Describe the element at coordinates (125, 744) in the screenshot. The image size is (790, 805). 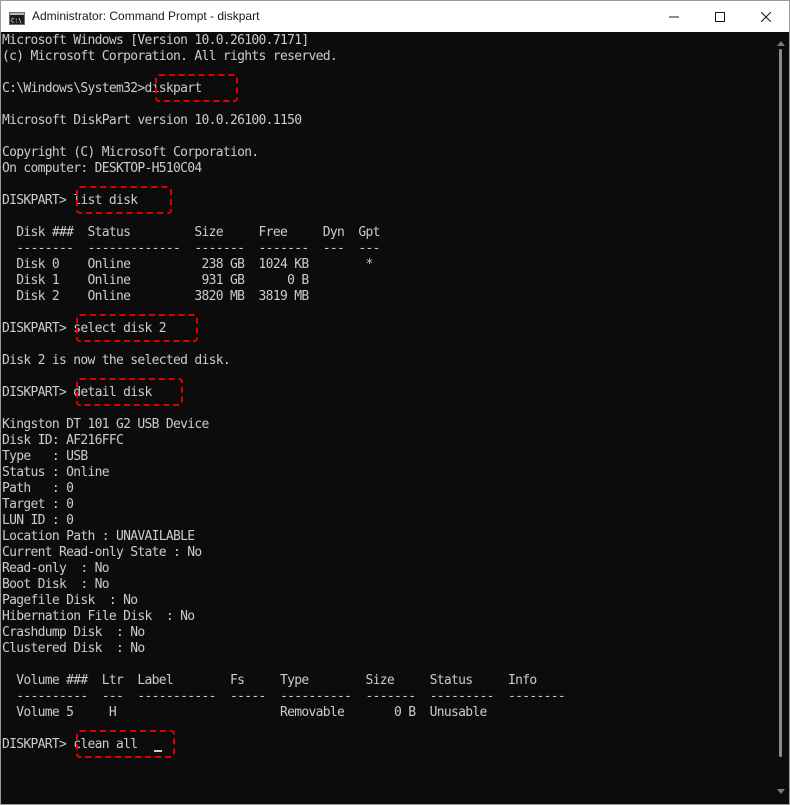
I see `highlight-clean-all-command` at that location.